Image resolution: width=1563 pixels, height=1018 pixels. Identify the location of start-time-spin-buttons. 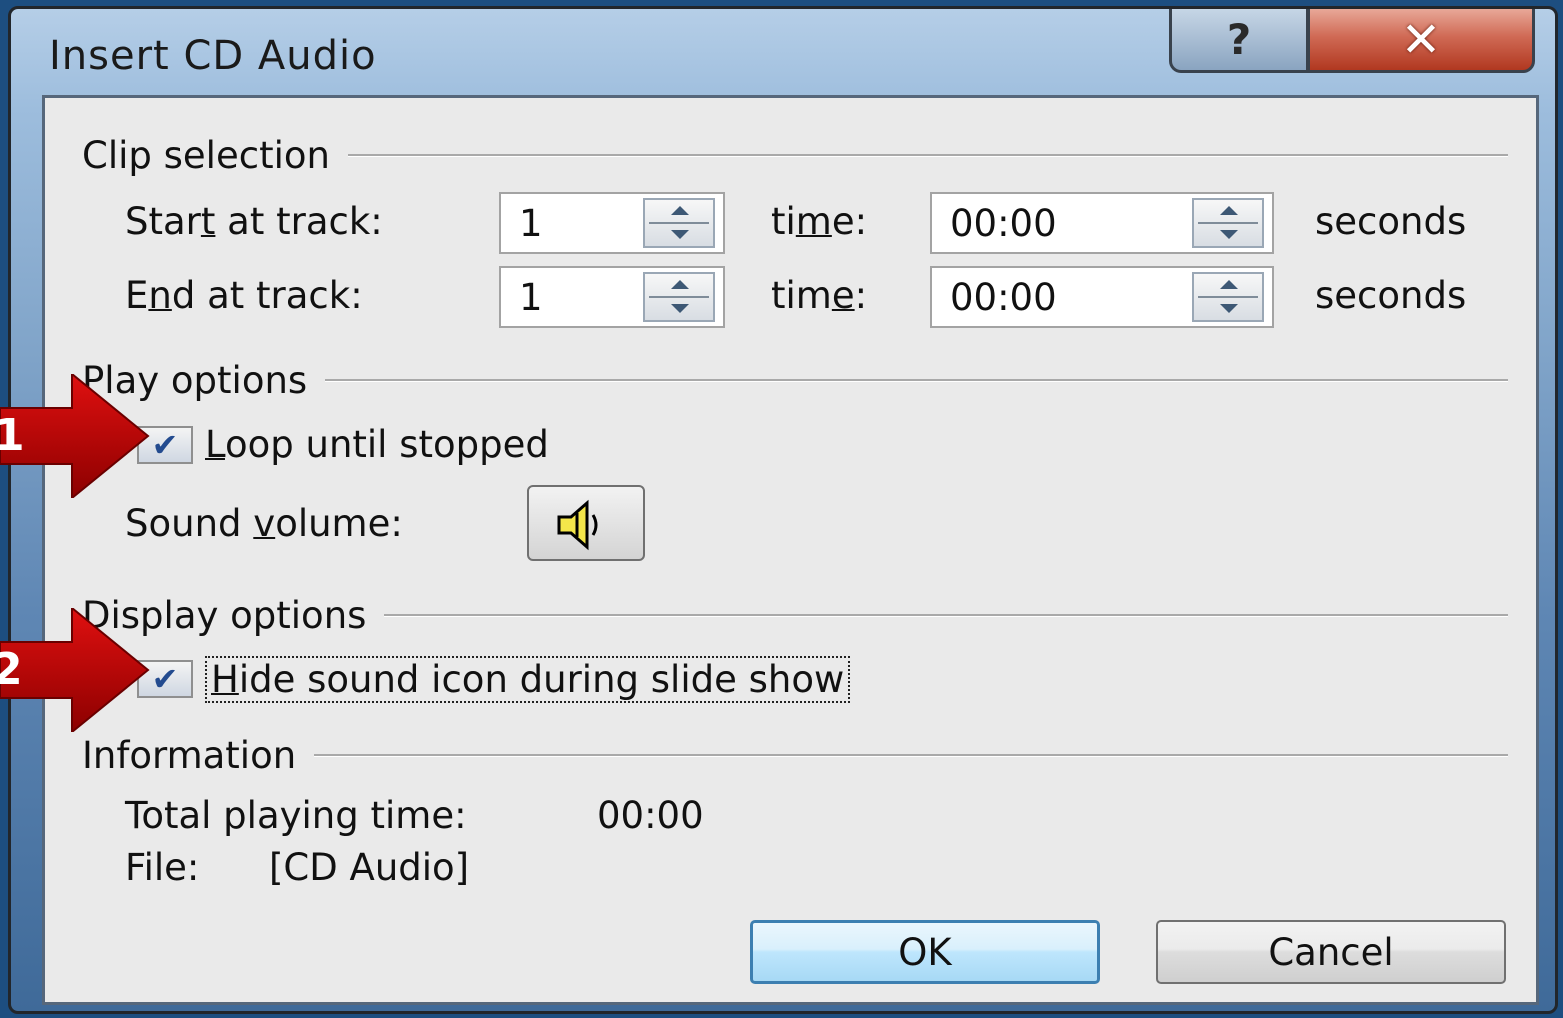
(1228, 223).